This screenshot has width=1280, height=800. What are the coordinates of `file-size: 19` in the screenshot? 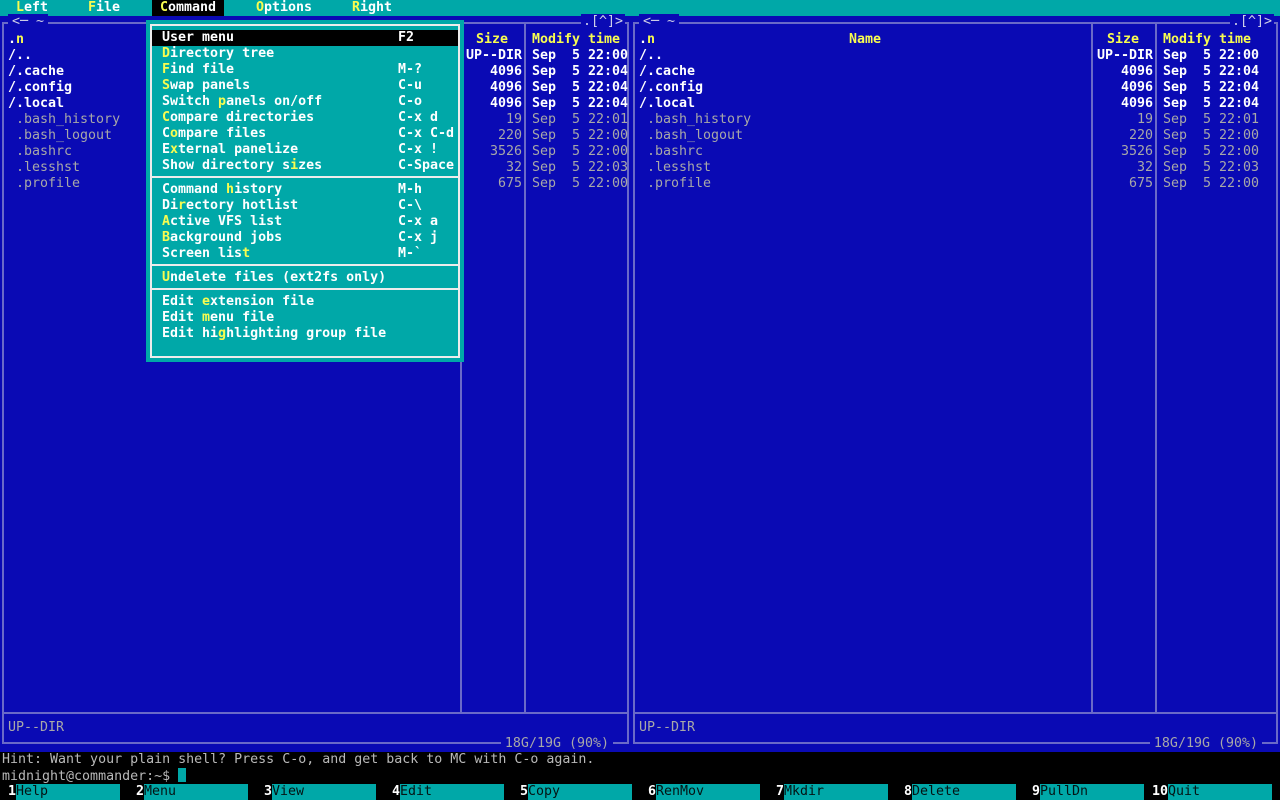 It's located at (1144, 119).